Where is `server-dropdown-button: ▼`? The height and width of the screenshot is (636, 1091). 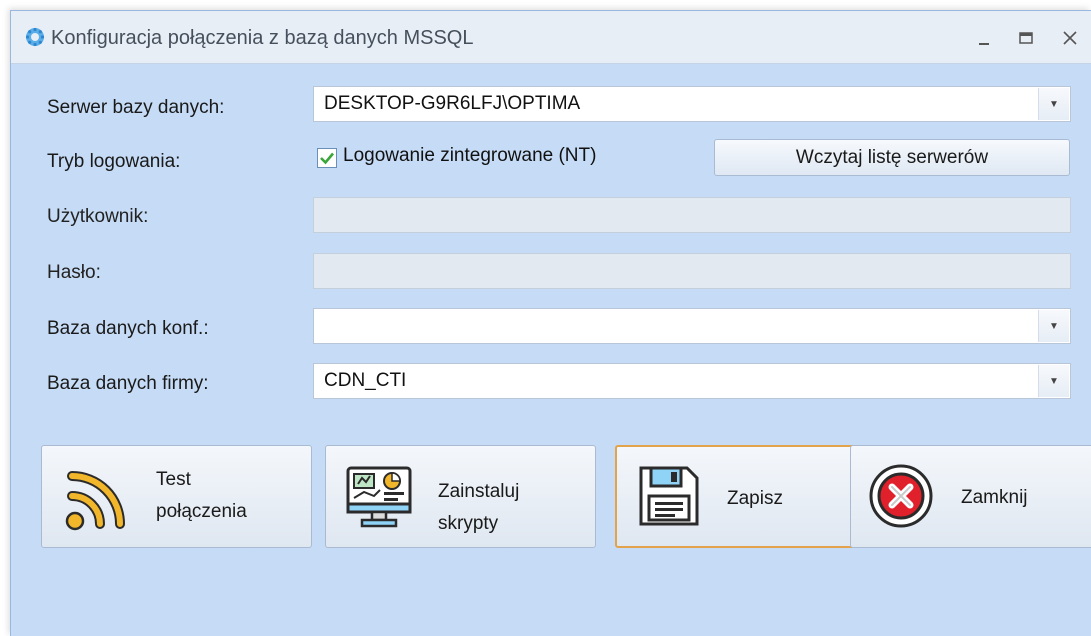 server-dropdown-button: ▼ is located at coordinates (1053, 104).